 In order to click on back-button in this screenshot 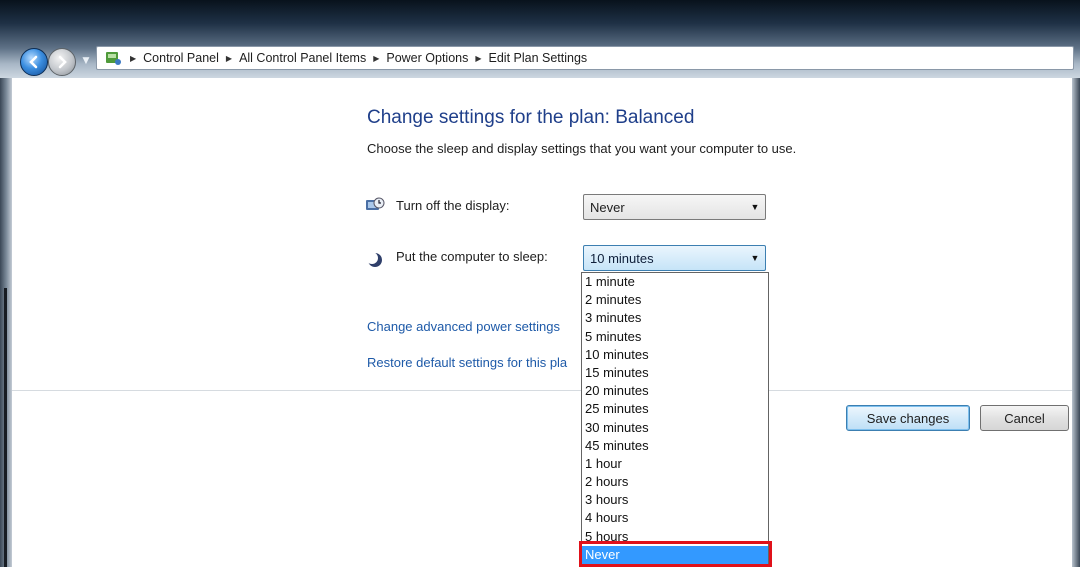, I will do `click(34, 62)`.